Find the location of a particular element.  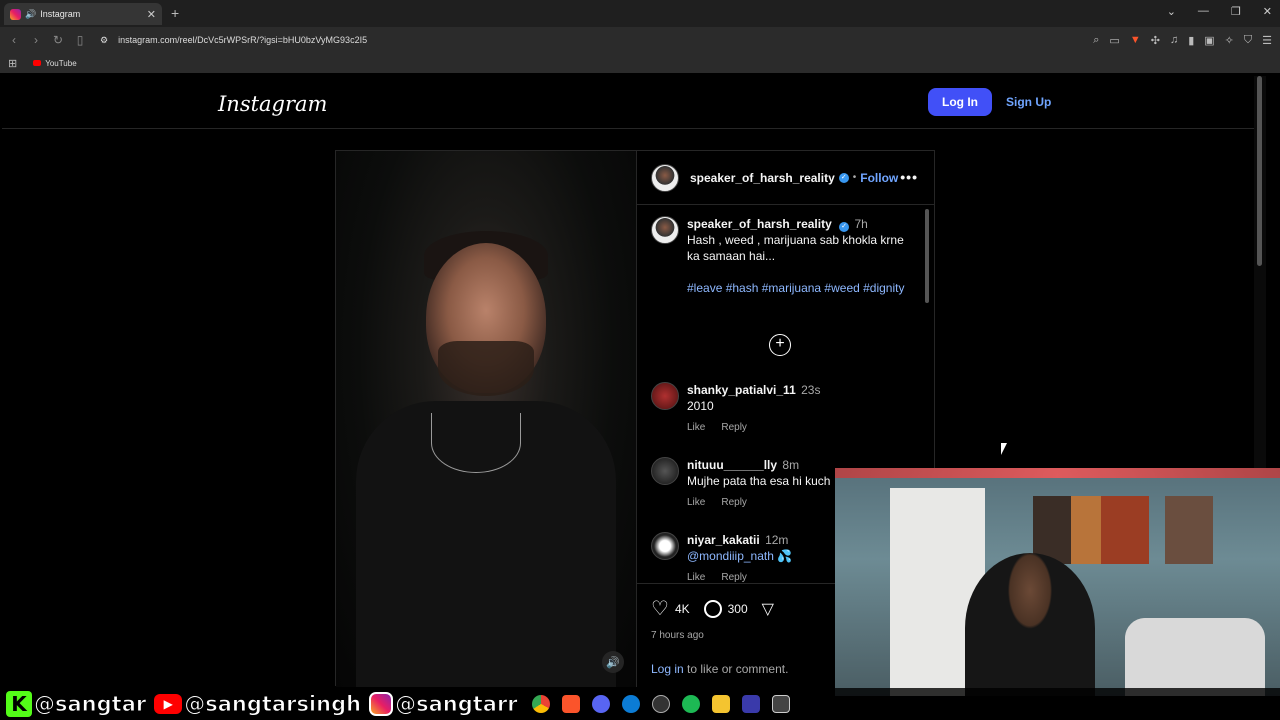

more-options-icon: ••• is located at coordinates (909, 177).